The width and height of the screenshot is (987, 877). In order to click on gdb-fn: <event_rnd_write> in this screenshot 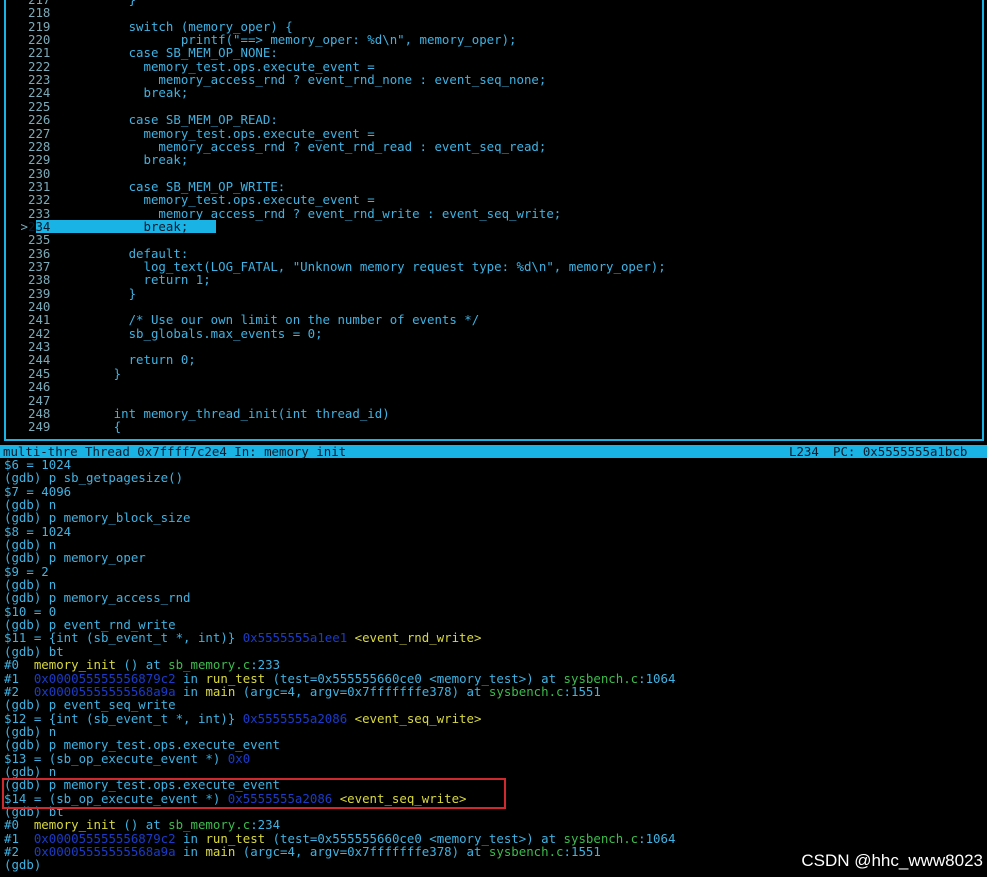, I will do `click(418, 638)`.